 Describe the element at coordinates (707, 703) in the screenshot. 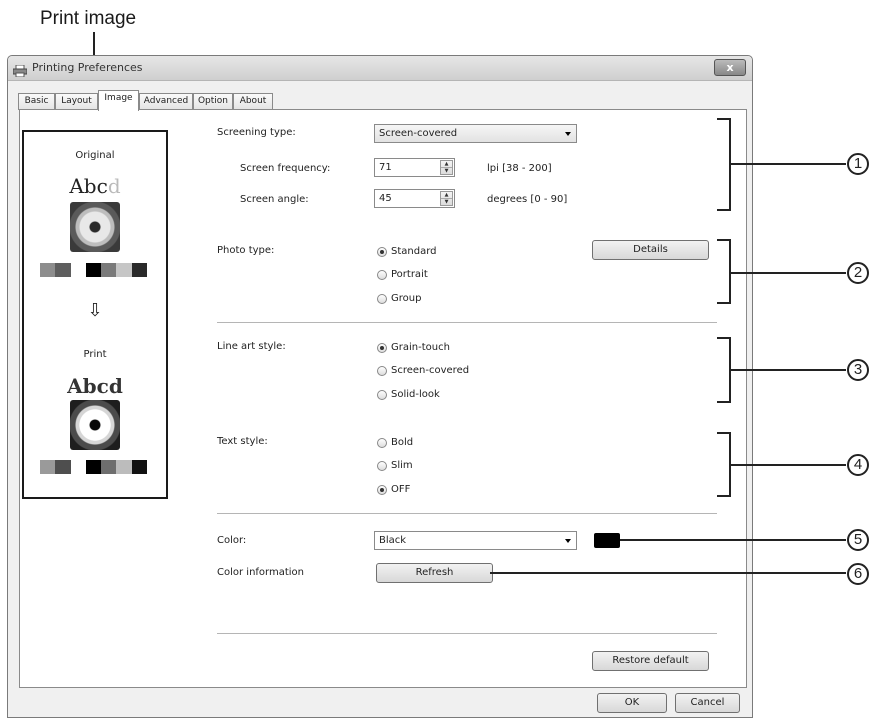

I see `cancel-button: Cancel` at that location.